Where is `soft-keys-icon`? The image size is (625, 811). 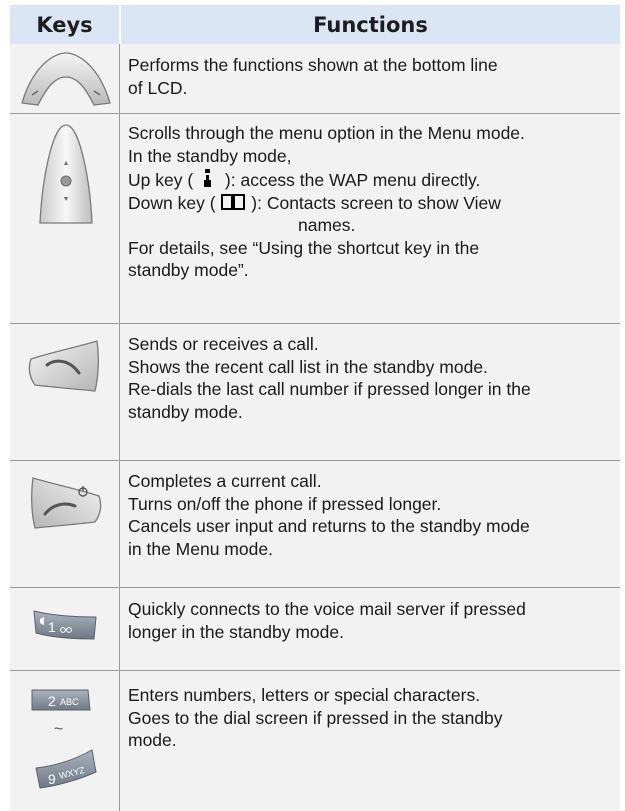 soft-keys-icon is located at coordinates (66, 79).